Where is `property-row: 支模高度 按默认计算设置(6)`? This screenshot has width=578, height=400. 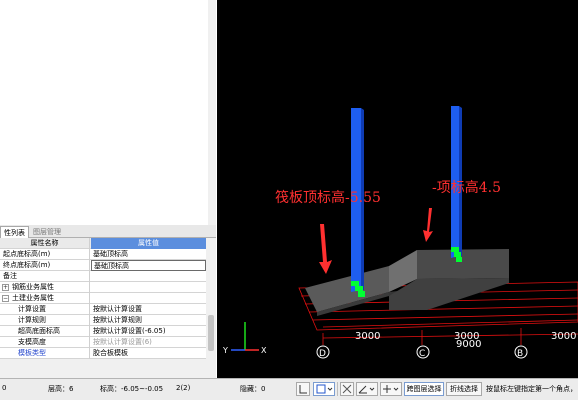
property-row: 支模高度 按默认计算设置(6) is located at coordinates (103, 342).